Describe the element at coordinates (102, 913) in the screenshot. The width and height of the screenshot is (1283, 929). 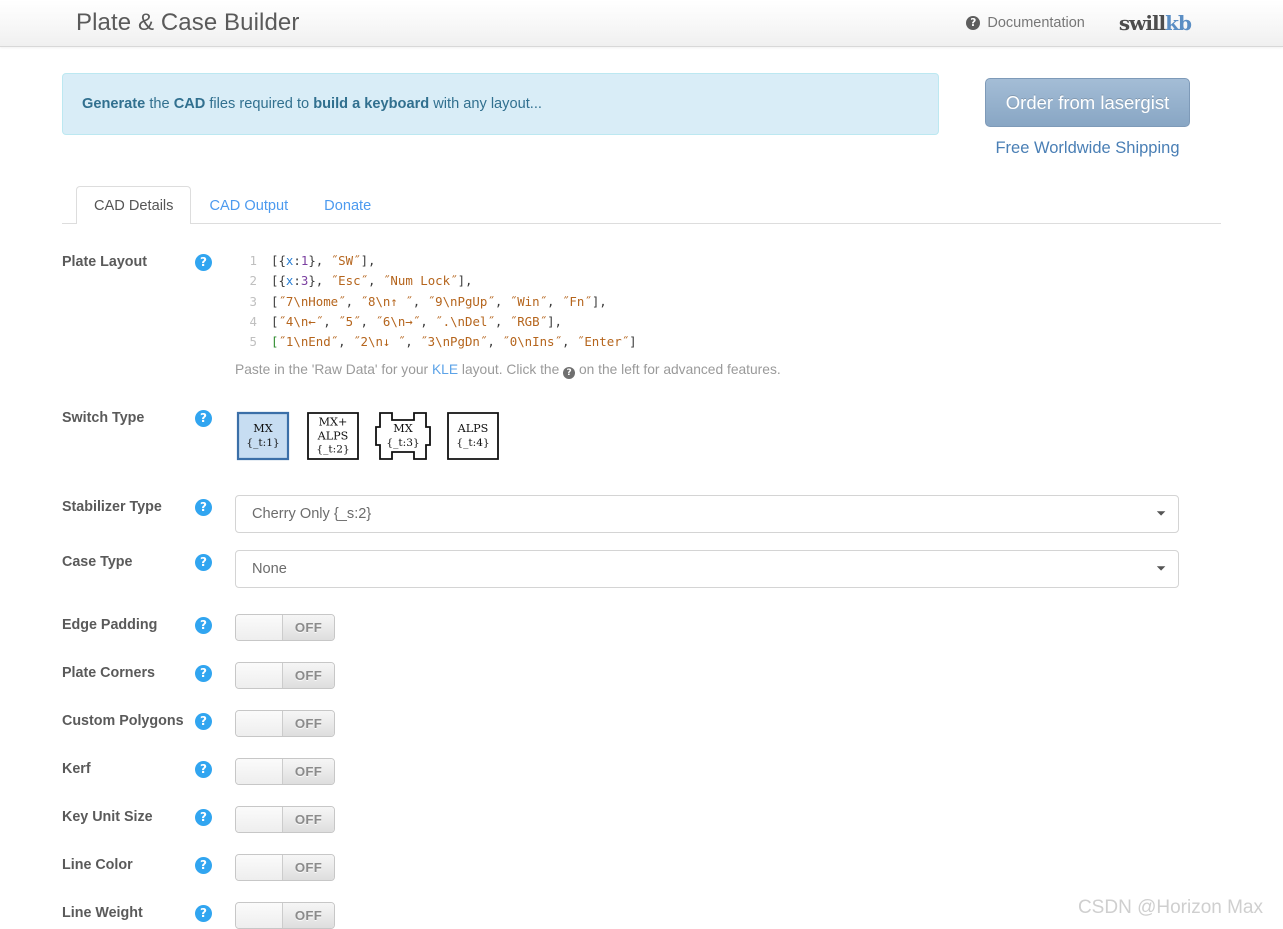
I see `label-line-weight: Line Weight` at that location.